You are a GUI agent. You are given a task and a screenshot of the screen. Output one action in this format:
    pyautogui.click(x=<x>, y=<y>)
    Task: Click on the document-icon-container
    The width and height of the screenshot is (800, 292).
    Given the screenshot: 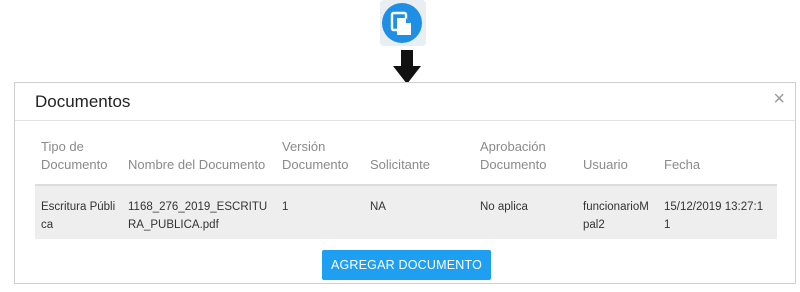 What is the action you would take?
    pyautogui.click(x=403, y=23)
    